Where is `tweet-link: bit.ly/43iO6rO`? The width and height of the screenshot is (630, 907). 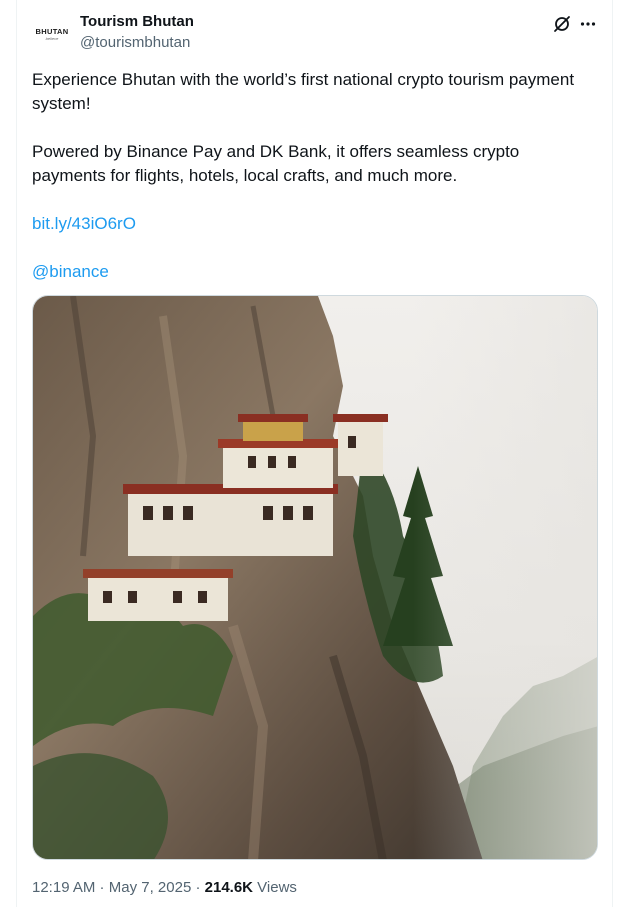
tweet-link: bit.ly/43iO6rO is located at coordinates (84, 223).